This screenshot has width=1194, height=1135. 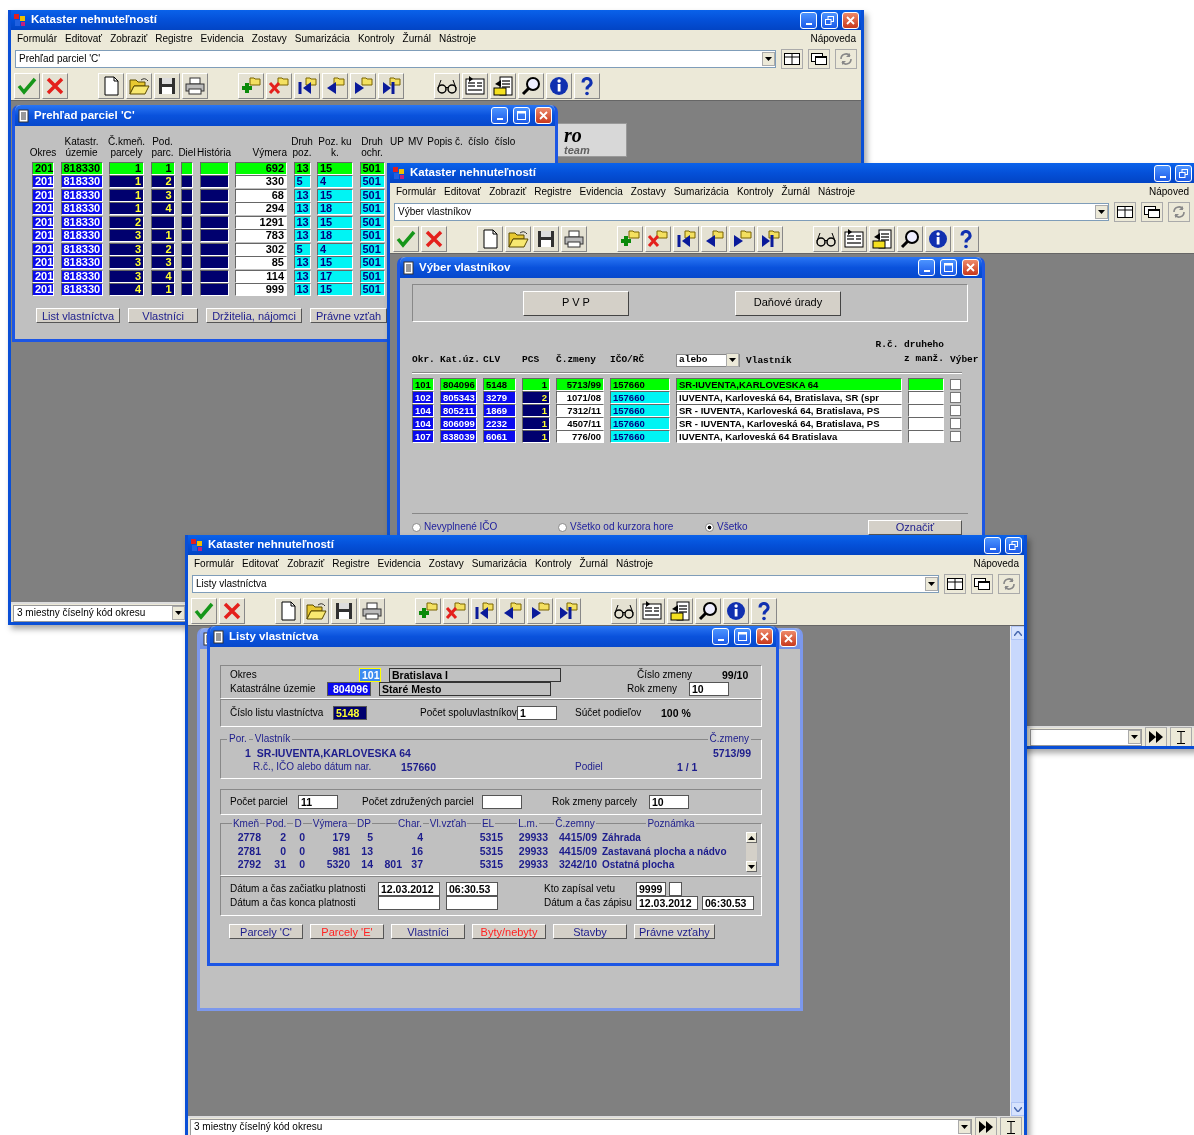 I want to click on cascade-button, so click(x=819, y=59).